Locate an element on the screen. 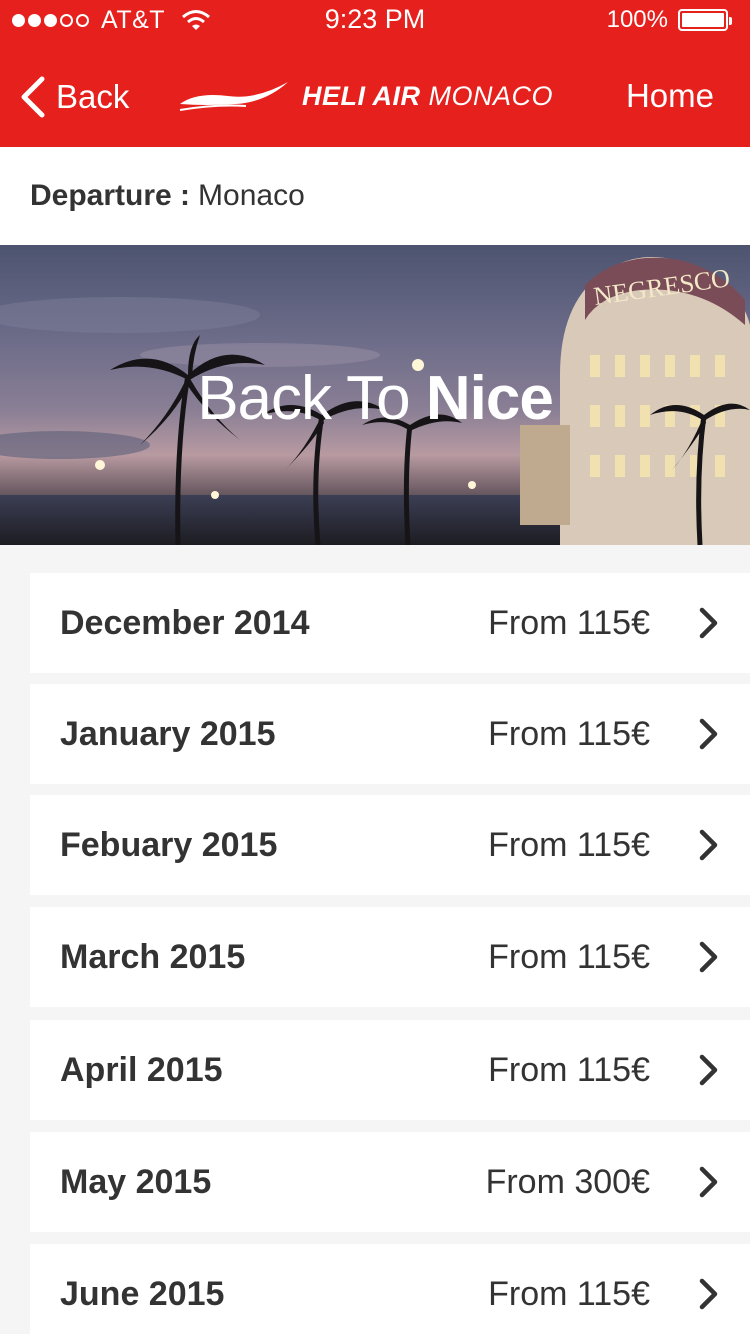 The width and height of the screenshot is (750, 1334). month-row: April 2015 From 115€ is located at coordinates (390, 1070).